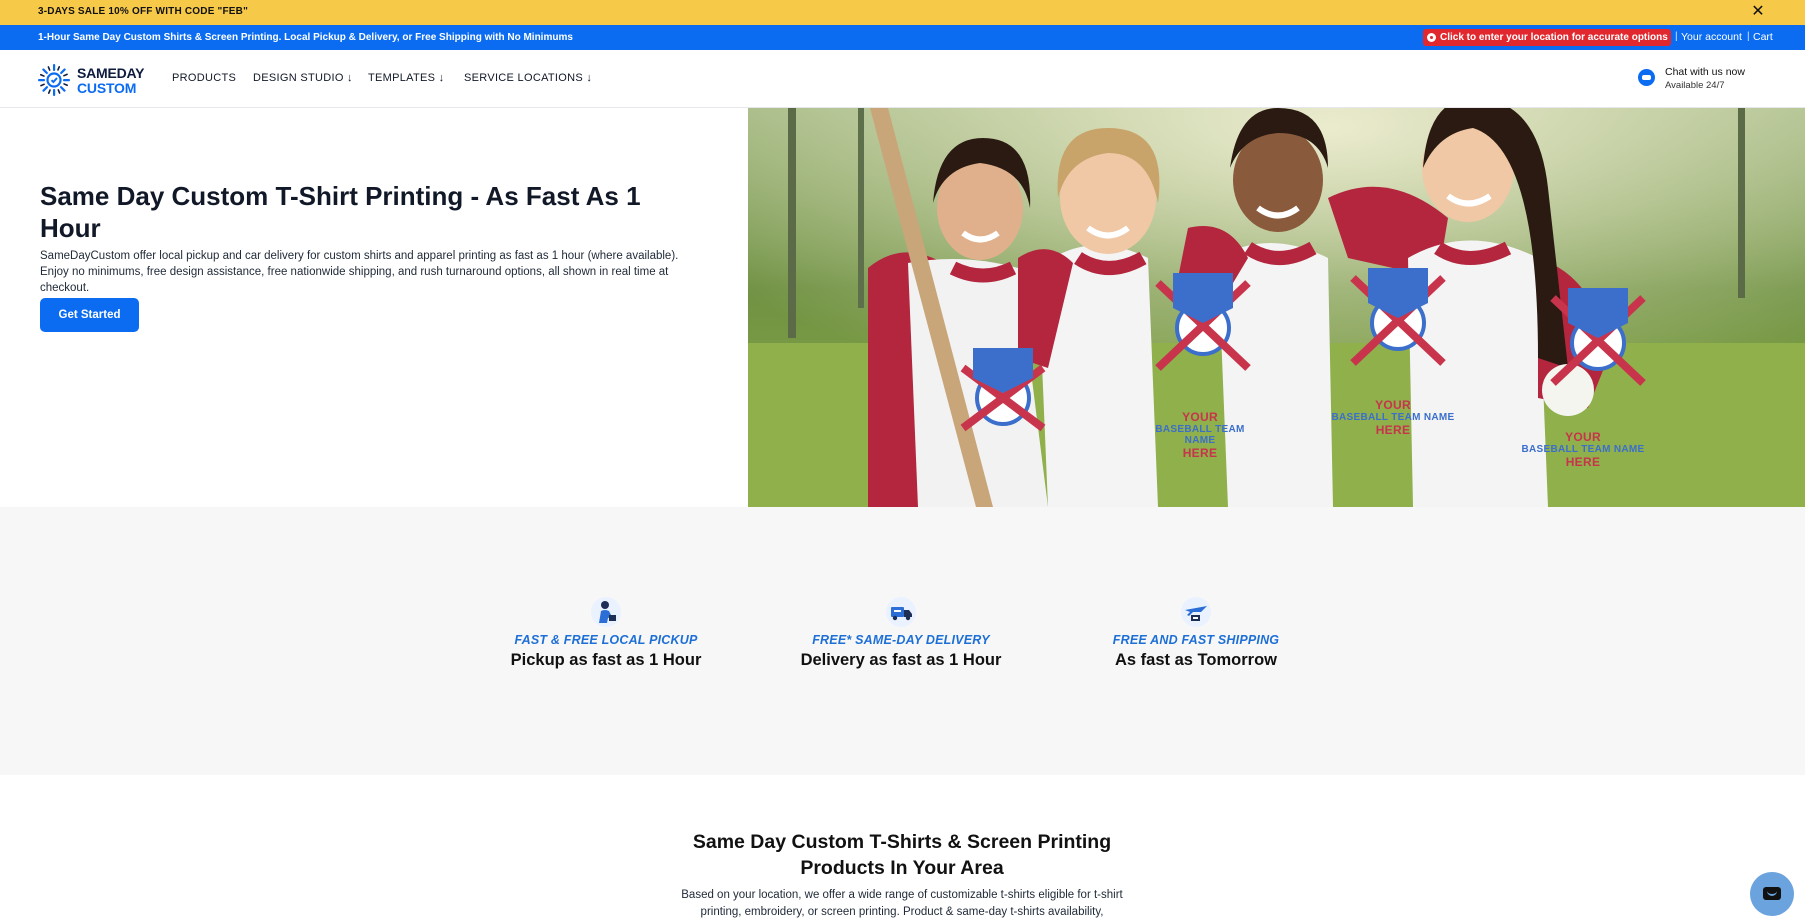 This screenshot has width=1805, height=924. Describe the element at coordinates (528, 78) in the screenshot. I see `nav-service-locations: SERVICE LOCATIONS ↓` at that location.